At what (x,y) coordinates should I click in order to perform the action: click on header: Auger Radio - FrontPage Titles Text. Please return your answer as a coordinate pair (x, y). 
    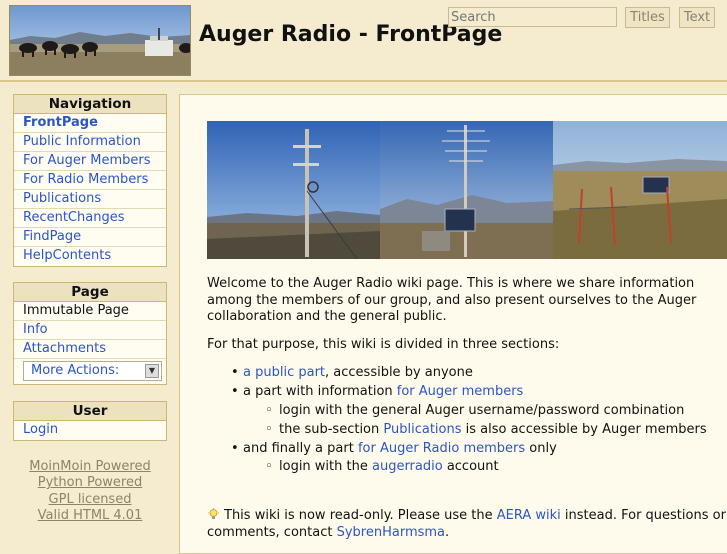
    Looking at the image, I should click on (363, 40).